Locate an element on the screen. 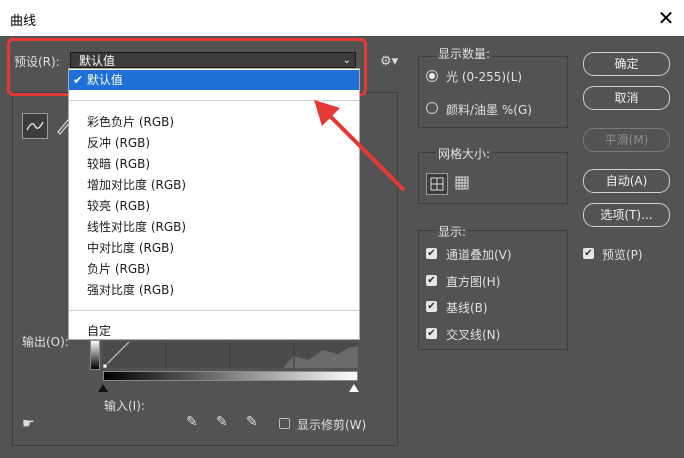  grid-16-icon is located at coordinates (462, 183).